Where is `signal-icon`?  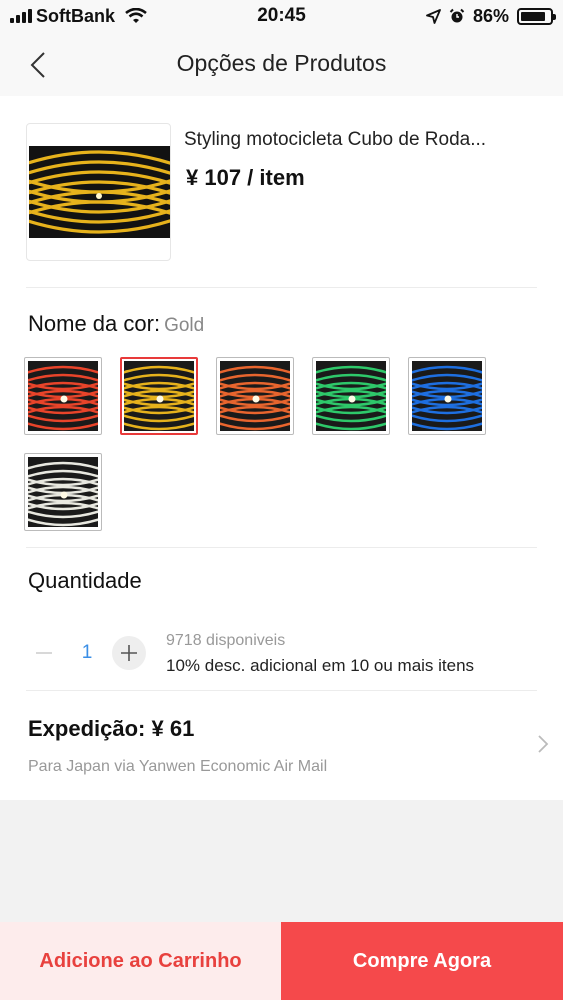
signal-icon is located at coordinates (21, 16).